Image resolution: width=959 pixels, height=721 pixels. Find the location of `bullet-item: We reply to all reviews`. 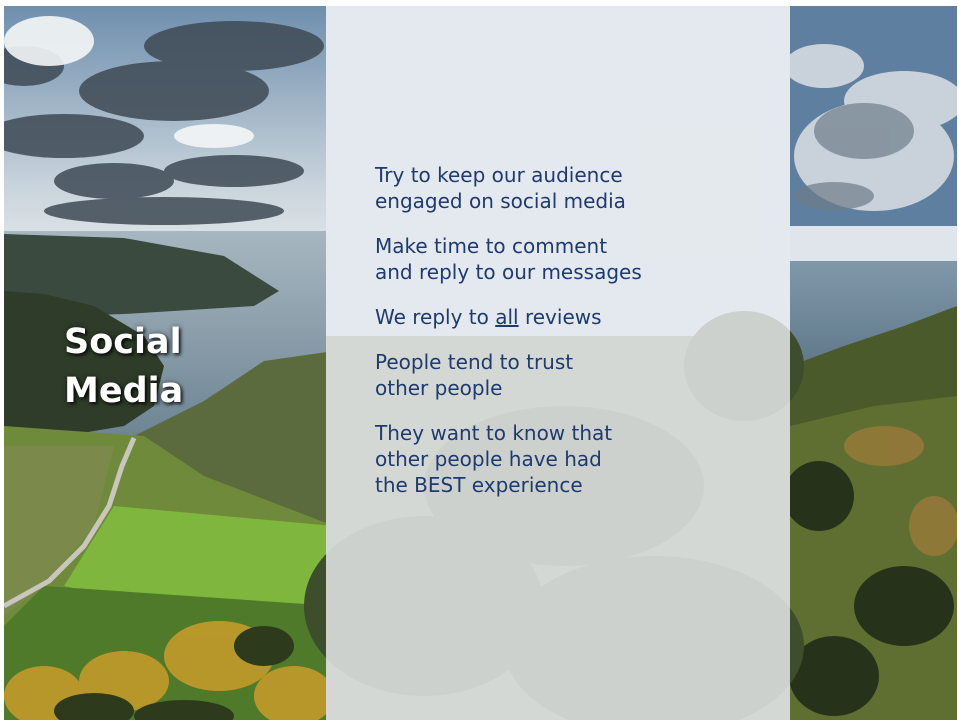

bullet-item: We reply to all reviews is located at coordinates (575, 317).